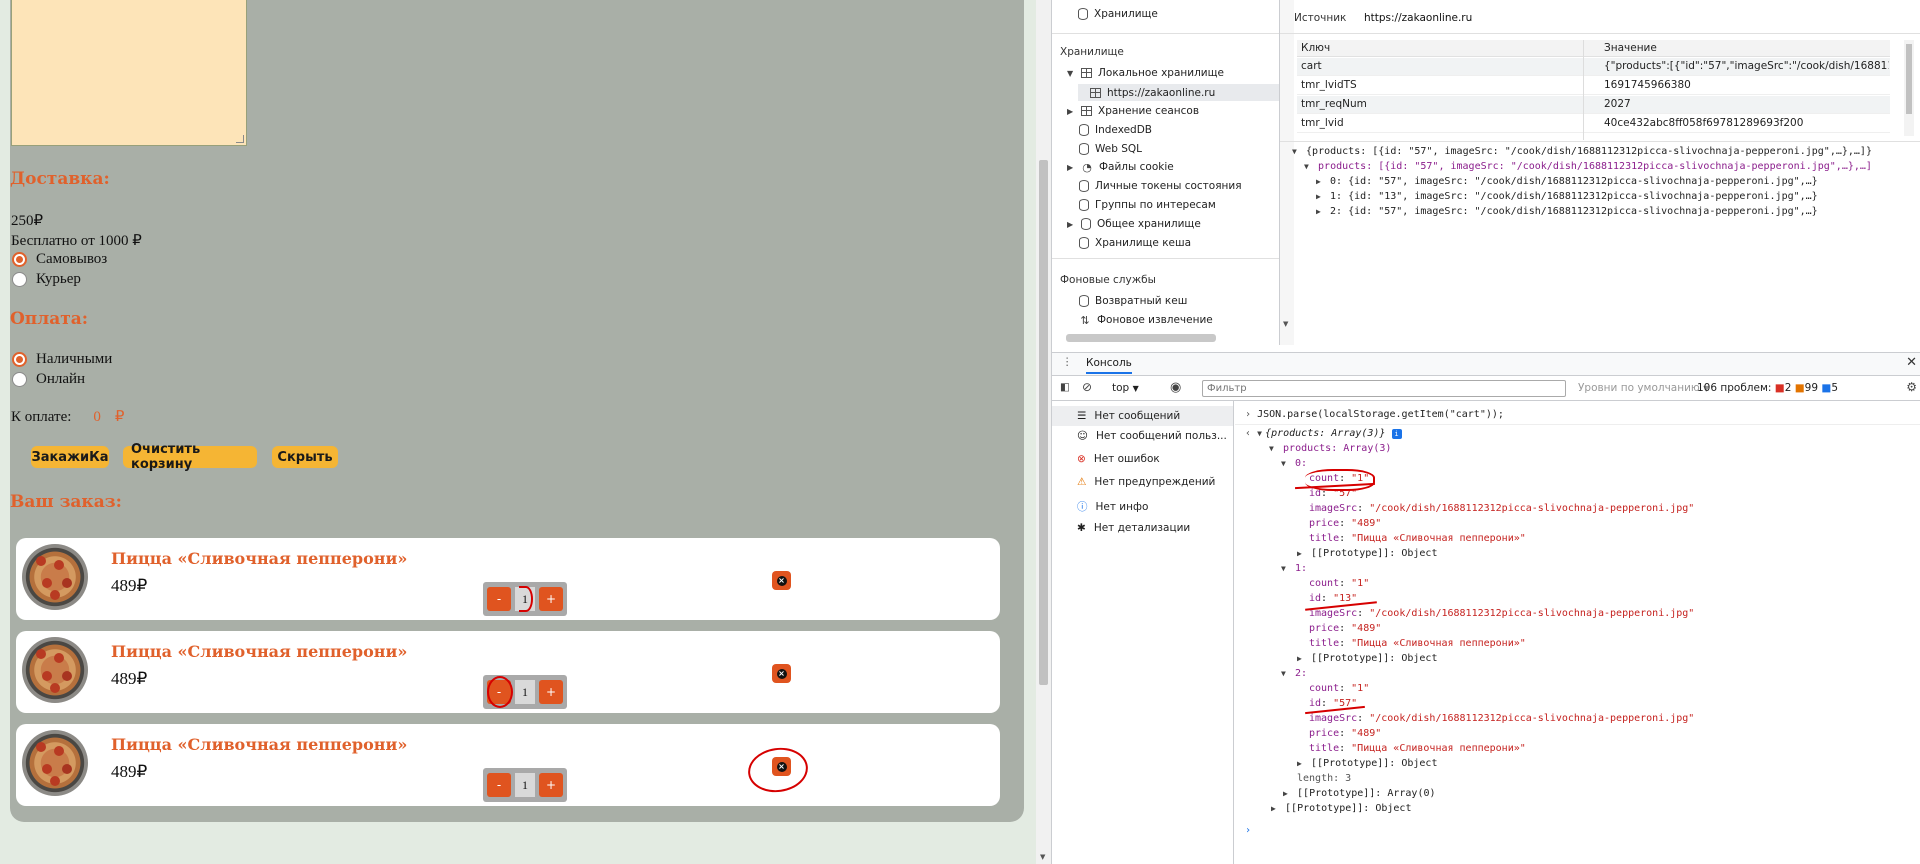 The width and height of the screenshot is (1920, 864). Describe the element at coordinates (1593, 105) in the screenshot. I see `table-row: tmr_reqNum 2027` at that location.